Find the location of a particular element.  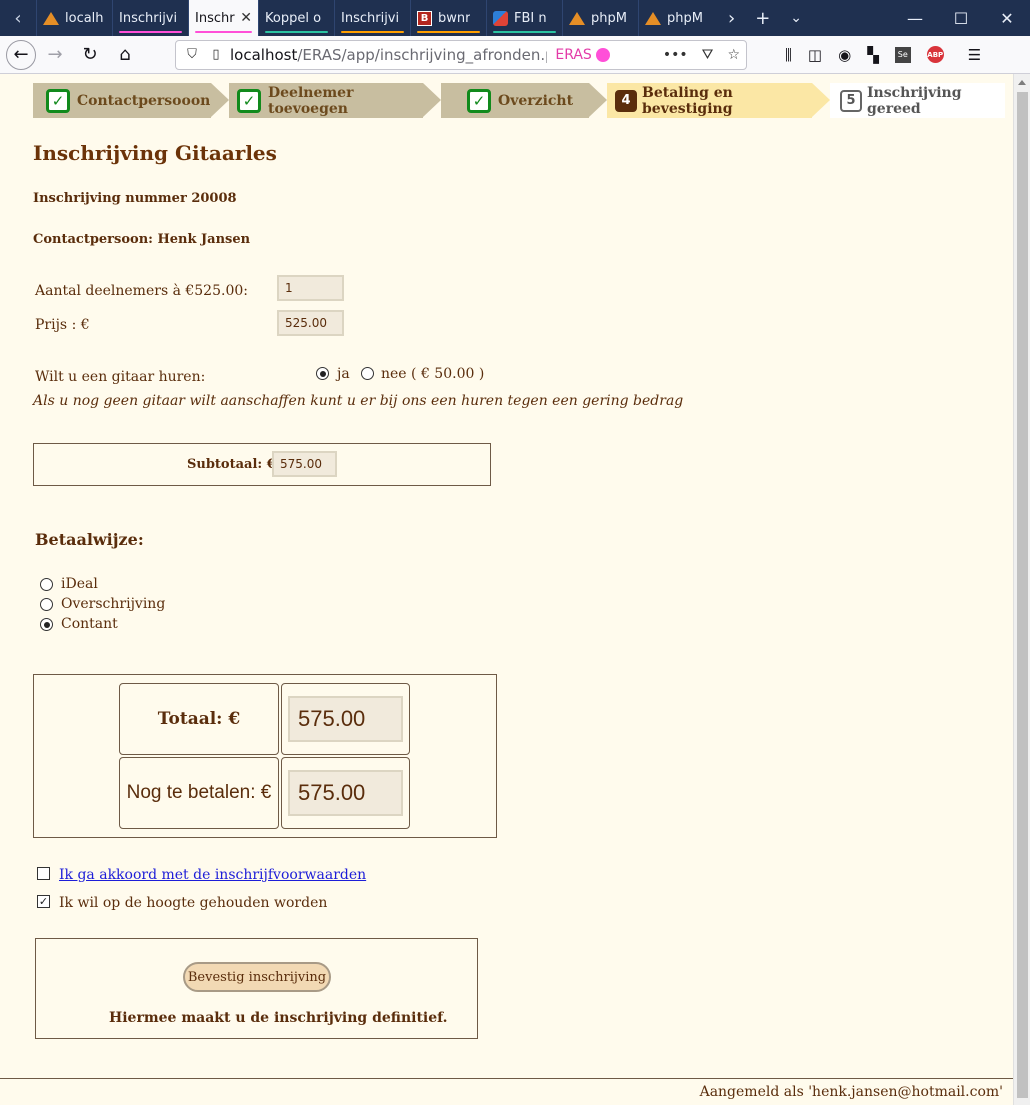

total-label: Totaal: € is located at coordinates (199, 719).